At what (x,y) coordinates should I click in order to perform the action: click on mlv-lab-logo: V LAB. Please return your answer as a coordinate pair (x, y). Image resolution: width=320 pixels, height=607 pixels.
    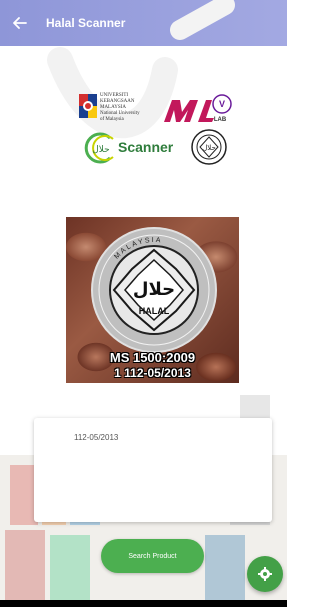
    Looking at the image, I should click on (198, 108).